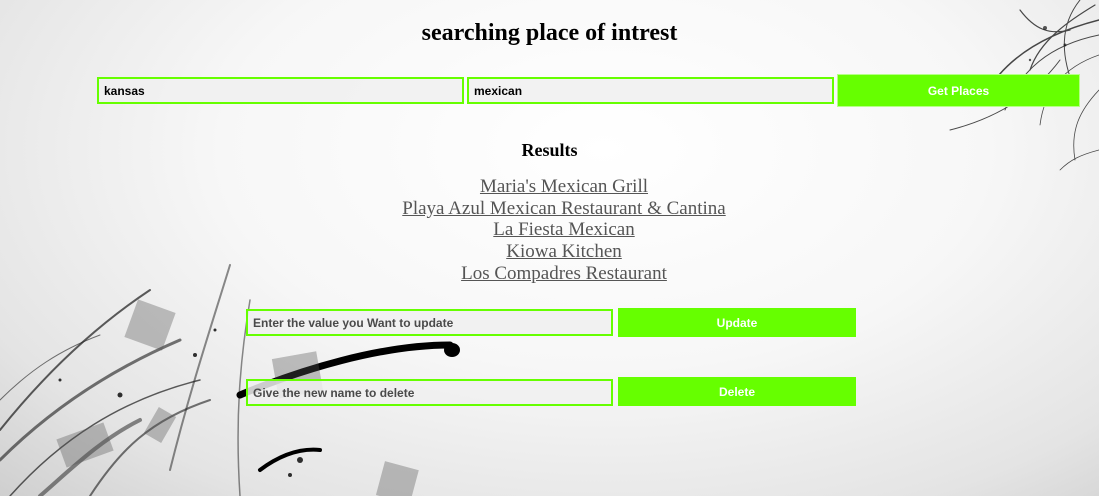  I want to click on page-title: searching place of intrest, so click(549, 33).